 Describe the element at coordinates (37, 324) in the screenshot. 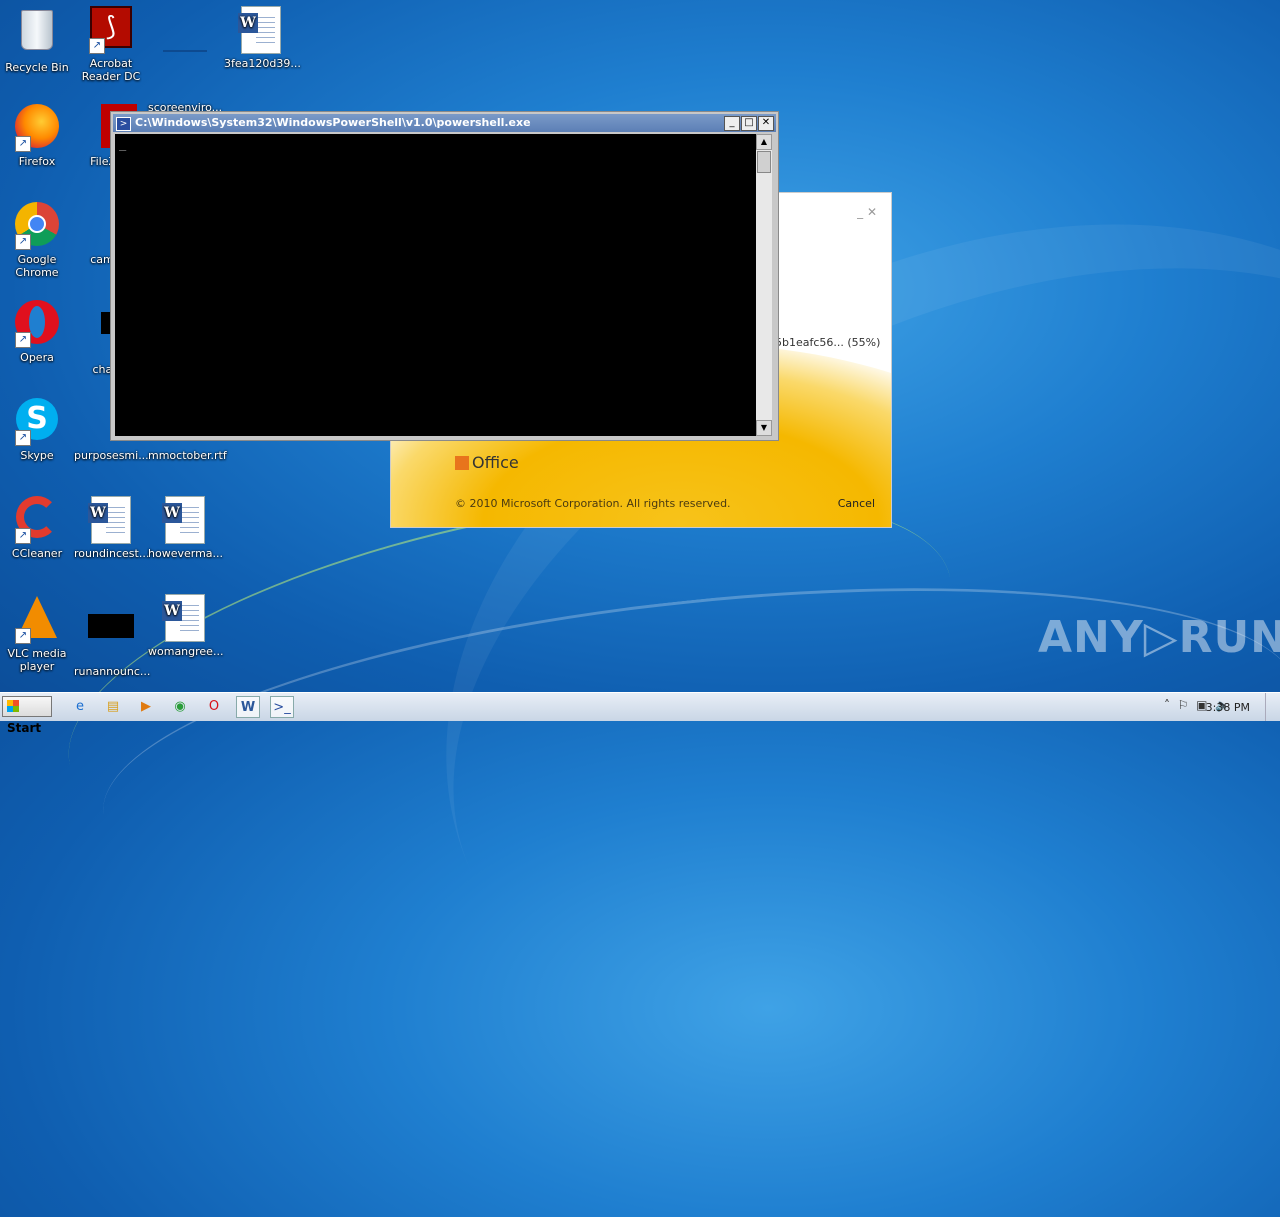

I see `opera-icon: ↗` at that location.